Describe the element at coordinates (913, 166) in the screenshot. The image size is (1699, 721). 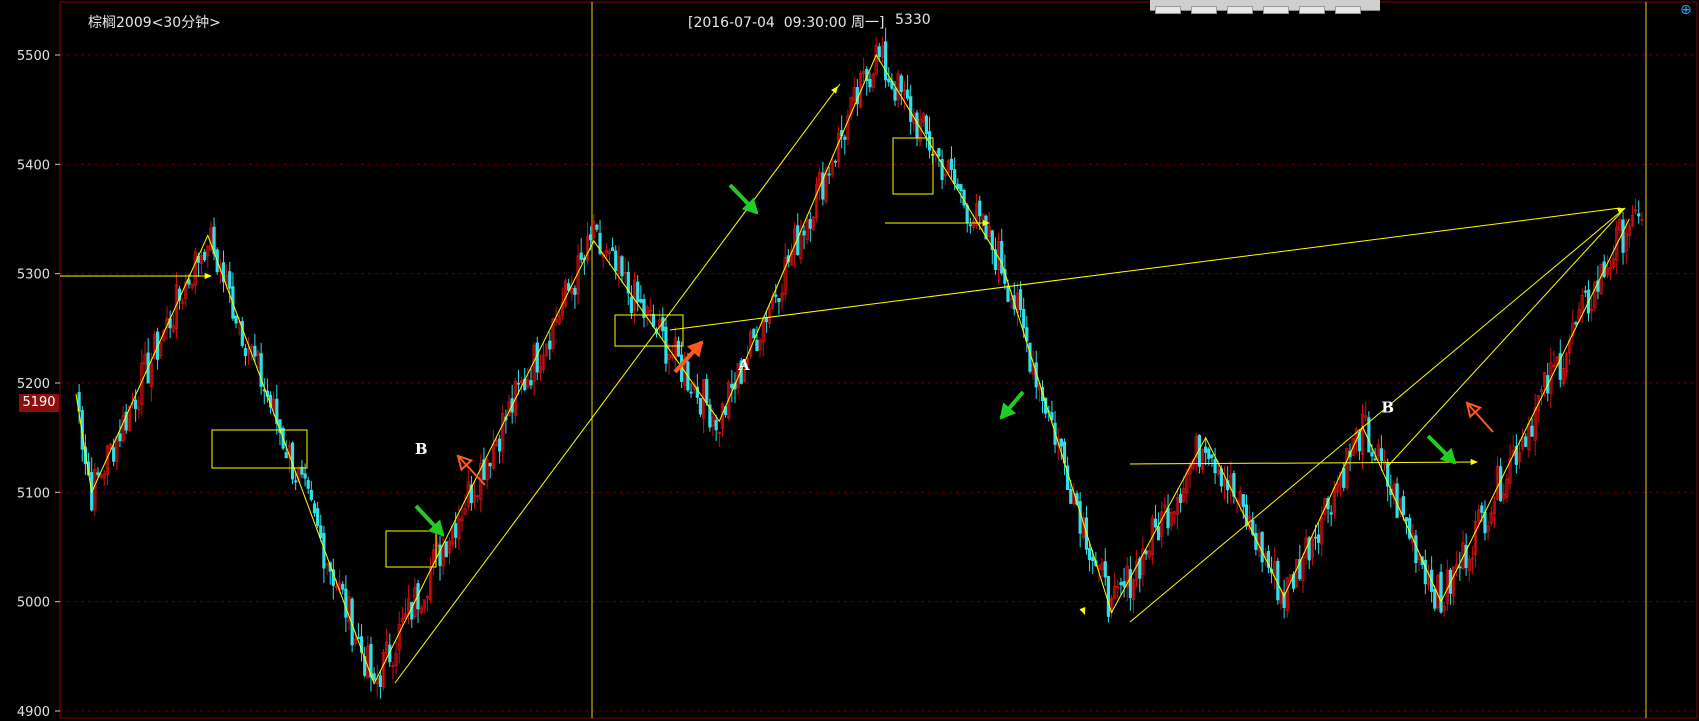
I see `pattern-box` at that location.